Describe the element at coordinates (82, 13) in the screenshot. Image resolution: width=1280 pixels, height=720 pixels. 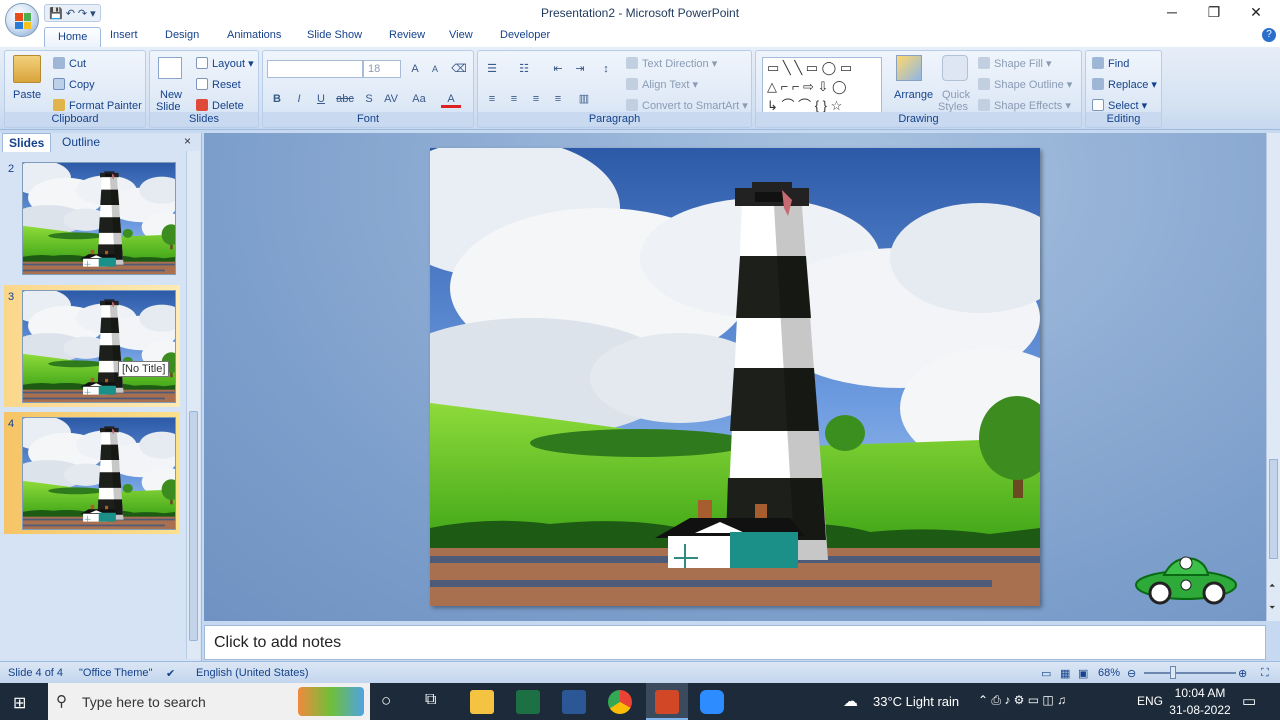
I see `redo-icon: ↷` at that location.